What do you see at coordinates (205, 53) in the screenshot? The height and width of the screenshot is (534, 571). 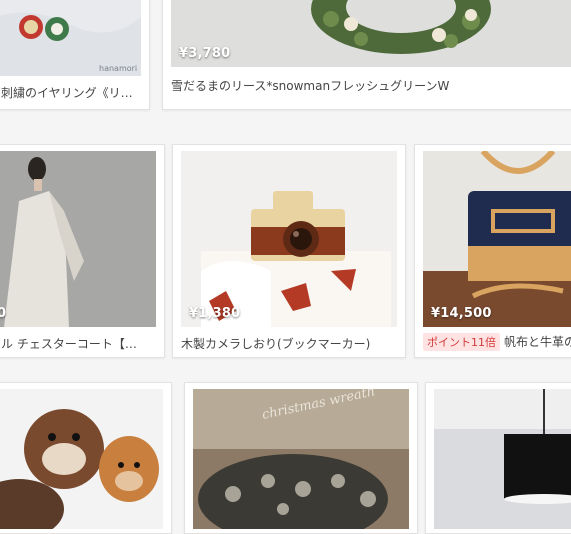 I see `price-label-wreath: ¥3,780` at bounding box center [205, 53].